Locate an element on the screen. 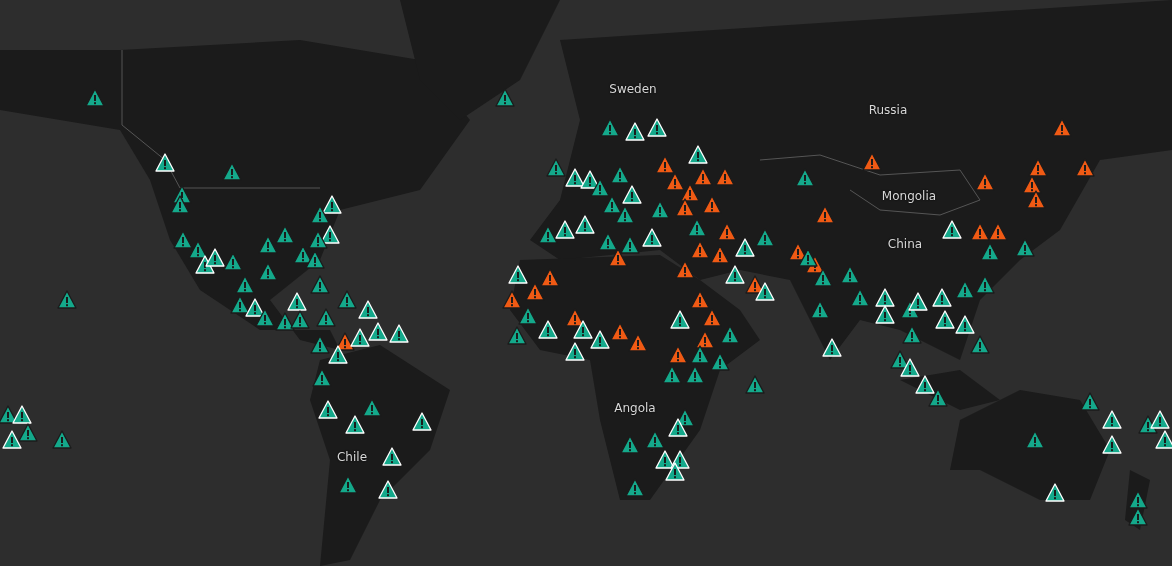 This screenshot has height=566, width=1172. place-label: China is located at coordinates (905, 244).